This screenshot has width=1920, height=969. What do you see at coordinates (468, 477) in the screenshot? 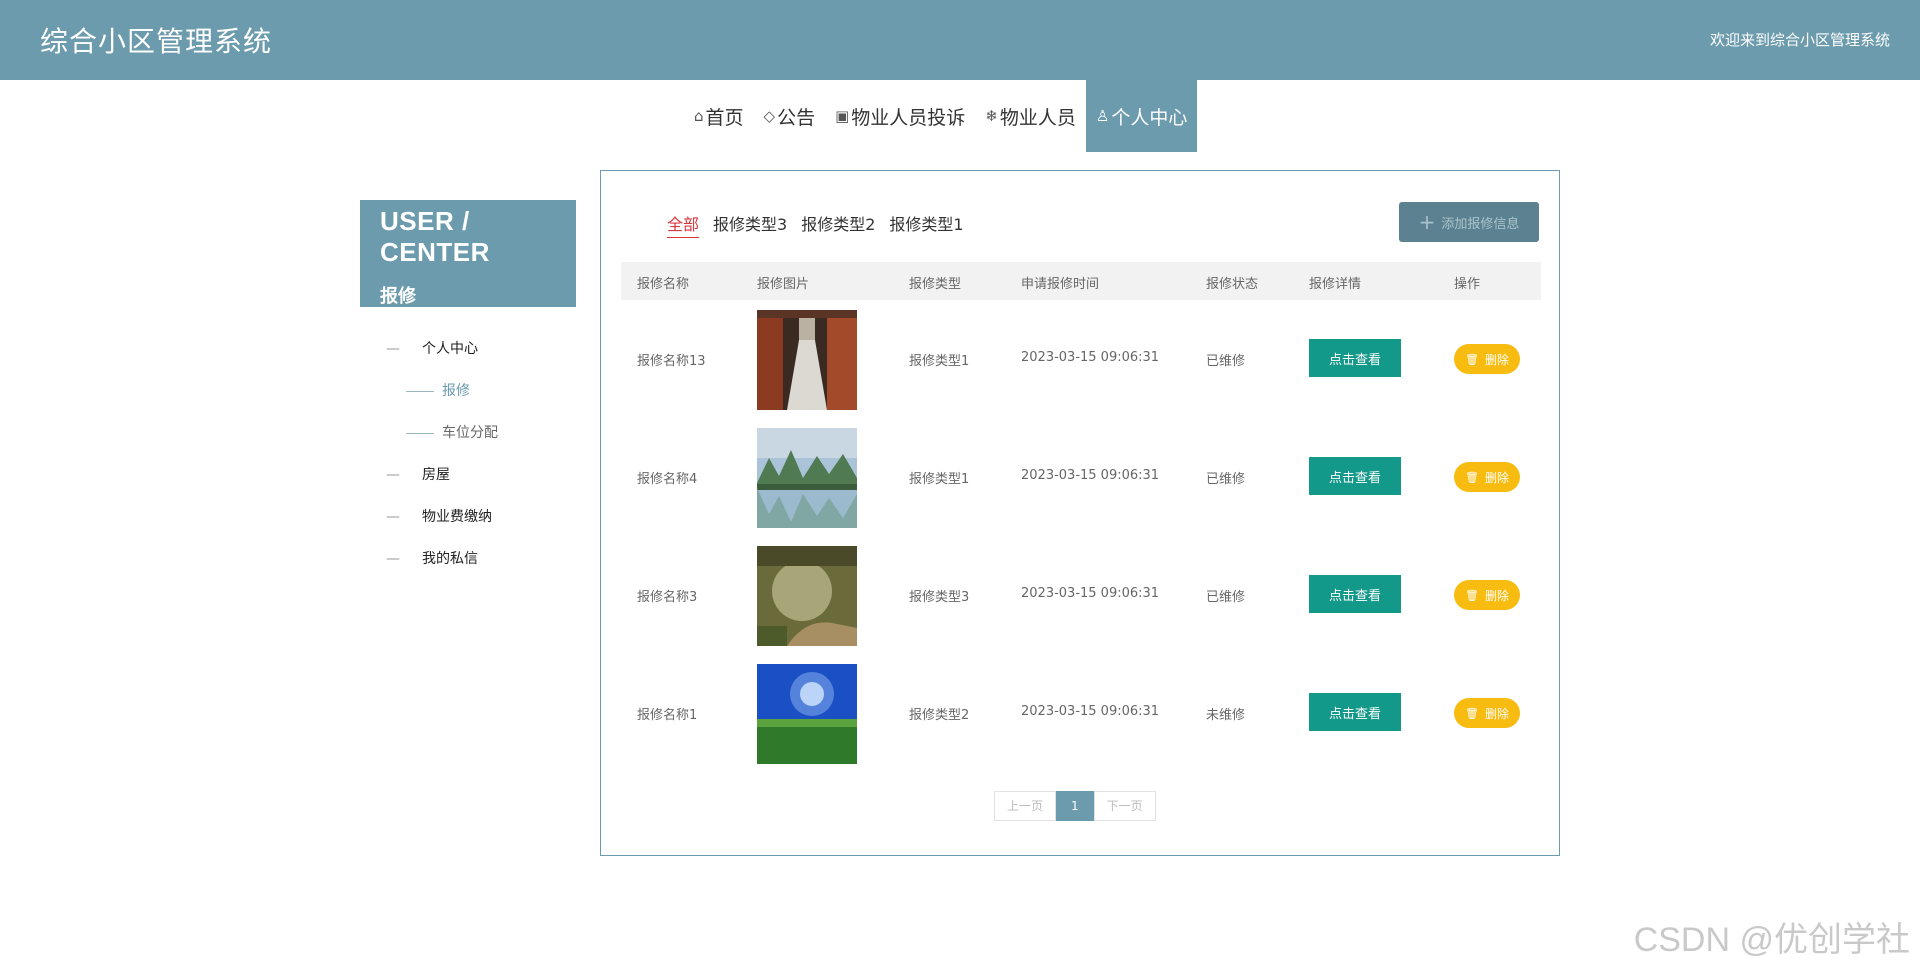
I see `sidebar-item-house: — 房屋` at bounding box center [468, 477].